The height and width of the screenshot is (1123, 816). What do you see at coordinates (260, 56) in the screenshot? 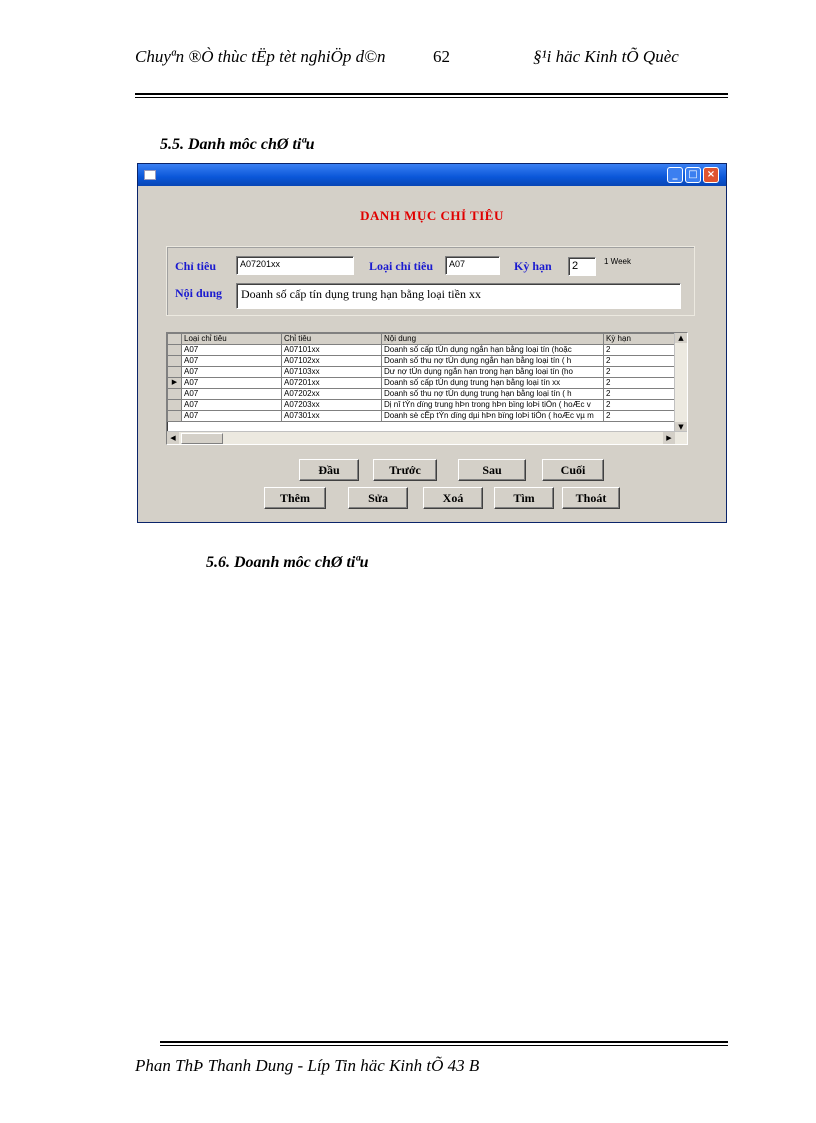
I see `header-left-title: Chuyªn ®Ò thùc tËp tèt nghiÖp d©n` at bounding box center [260, 56].